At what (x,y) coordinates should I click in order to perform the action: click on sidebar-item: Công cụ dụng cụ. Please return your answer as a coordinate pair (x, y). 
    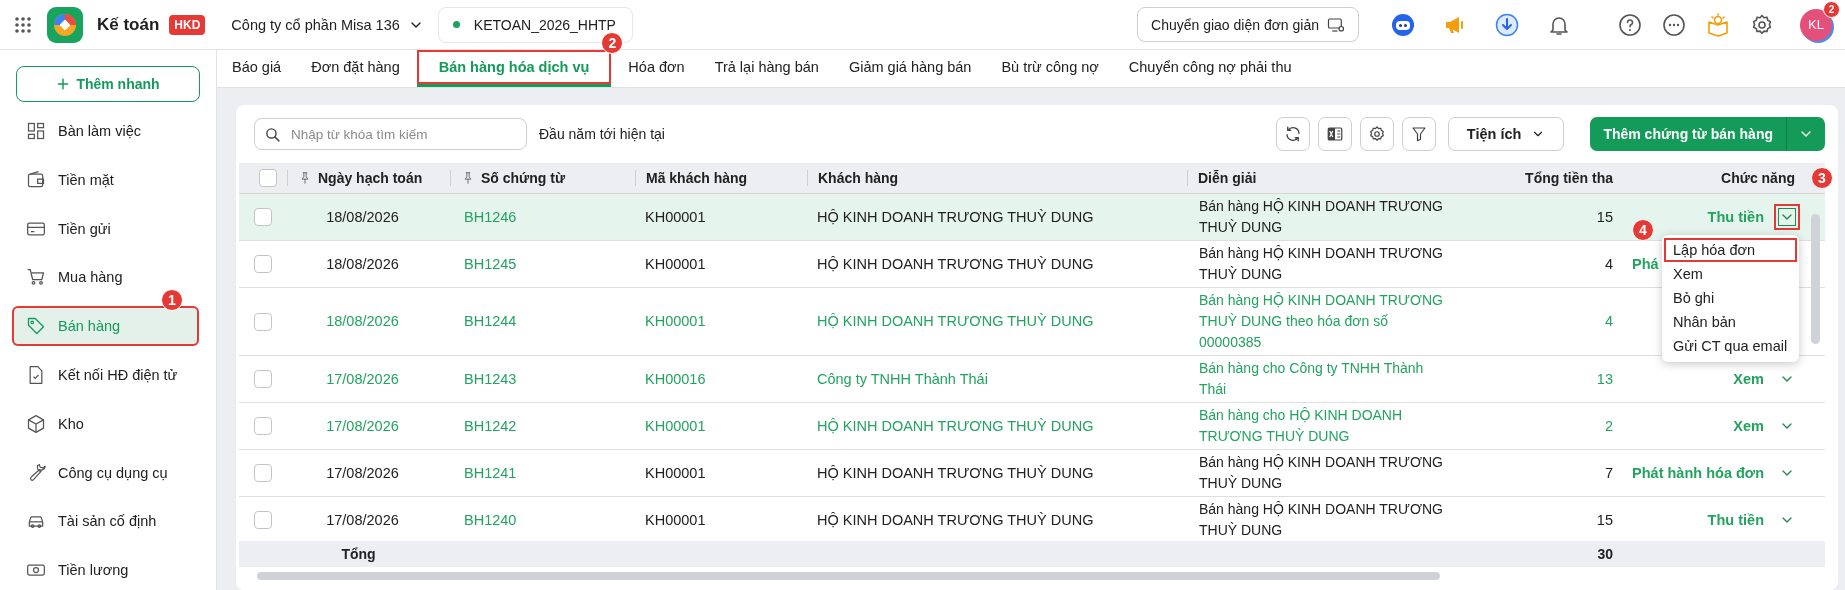
    Looking at the image, I should click on (105, 472).